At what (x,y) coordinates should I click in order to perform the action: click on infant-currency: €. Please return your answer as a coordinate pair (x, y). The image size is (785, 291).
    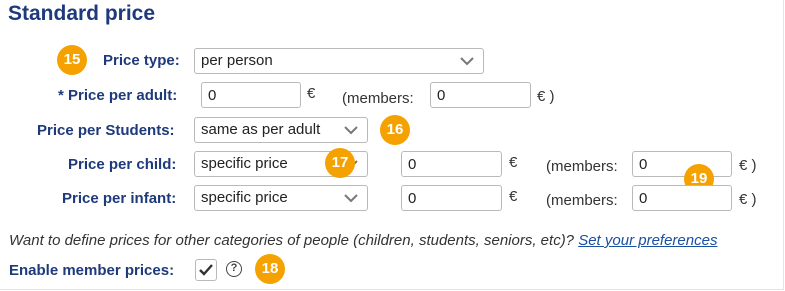
    Looking at the image, I should click on (513, 196).